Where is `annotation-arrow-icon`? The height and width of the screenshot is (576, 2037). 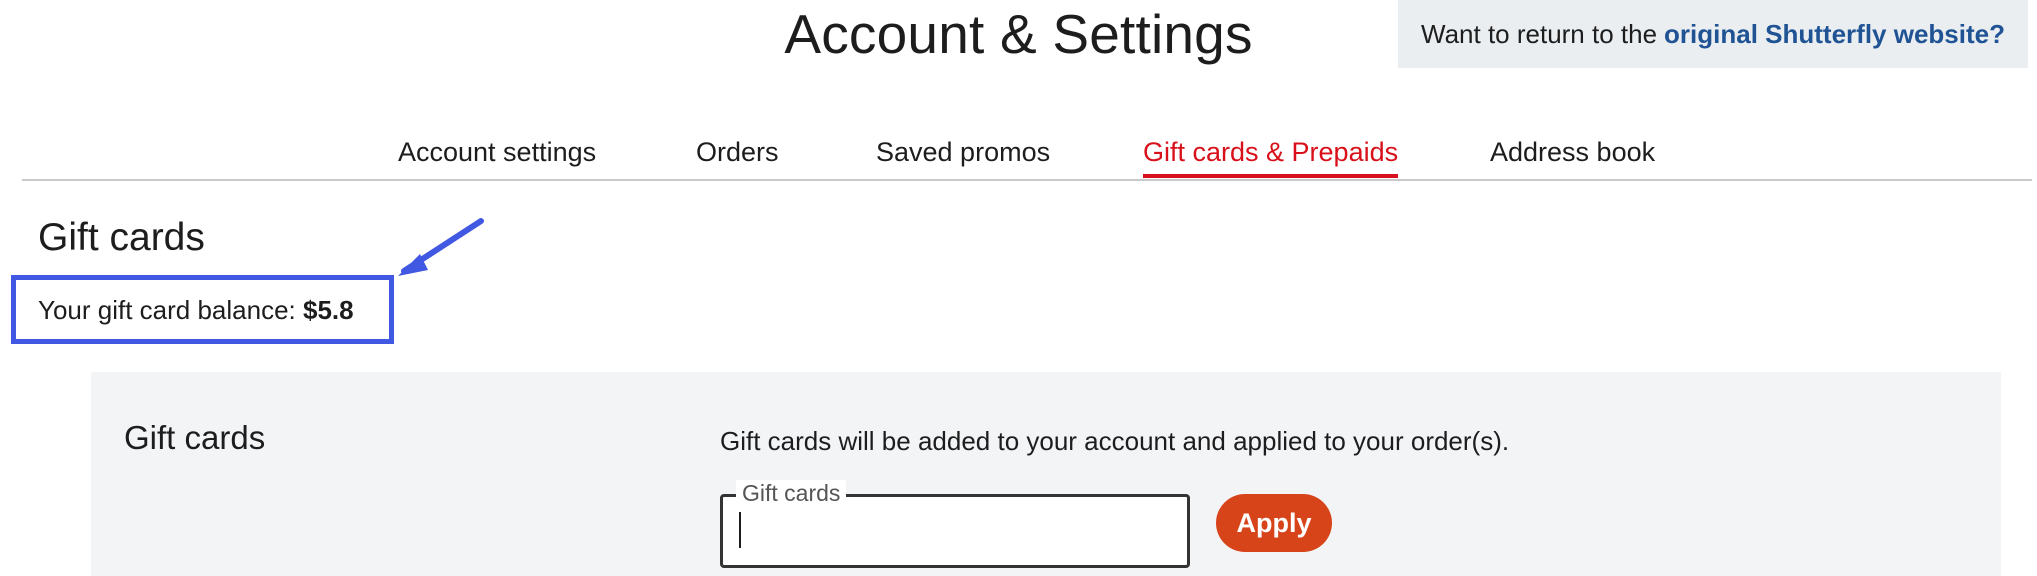
annotation-arrow-icon is located at coordinates (441, 247).